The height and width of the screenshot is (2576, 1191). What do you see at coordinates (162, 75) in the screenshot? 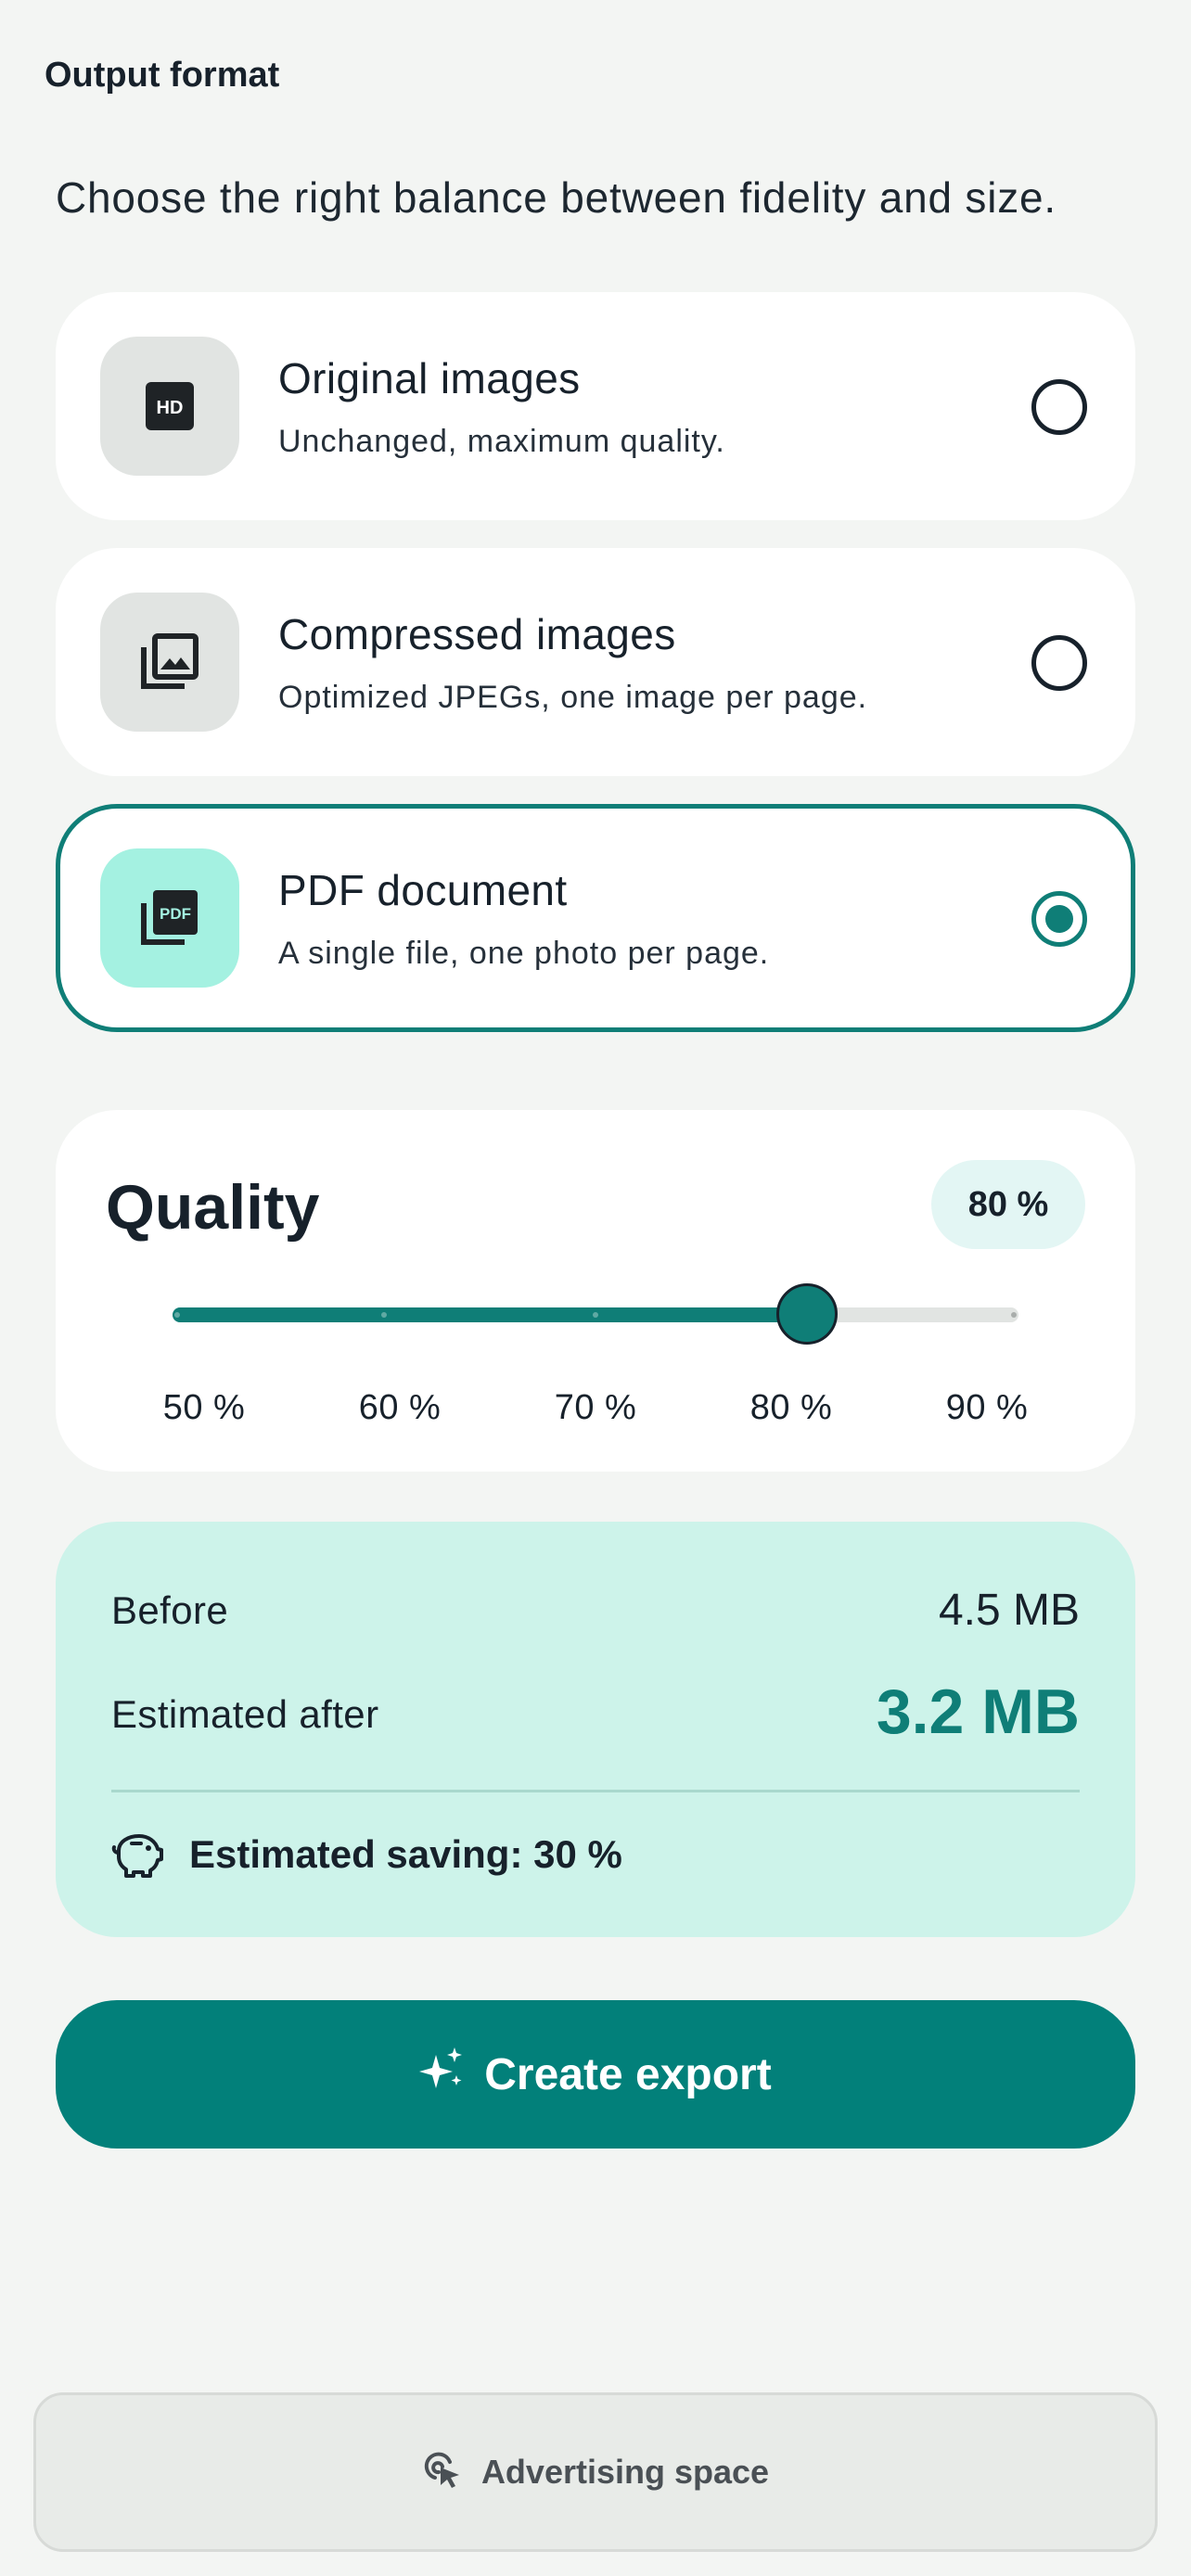
I see `page-title: Output format` at bounding box center [162, 75].